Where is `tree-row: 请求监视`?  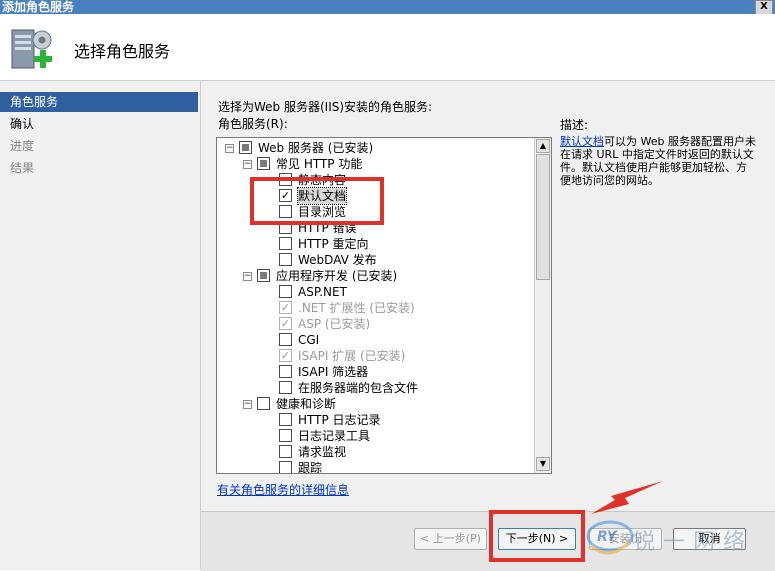 tree-row: 请求监视 is located at coordinates (376, 452).